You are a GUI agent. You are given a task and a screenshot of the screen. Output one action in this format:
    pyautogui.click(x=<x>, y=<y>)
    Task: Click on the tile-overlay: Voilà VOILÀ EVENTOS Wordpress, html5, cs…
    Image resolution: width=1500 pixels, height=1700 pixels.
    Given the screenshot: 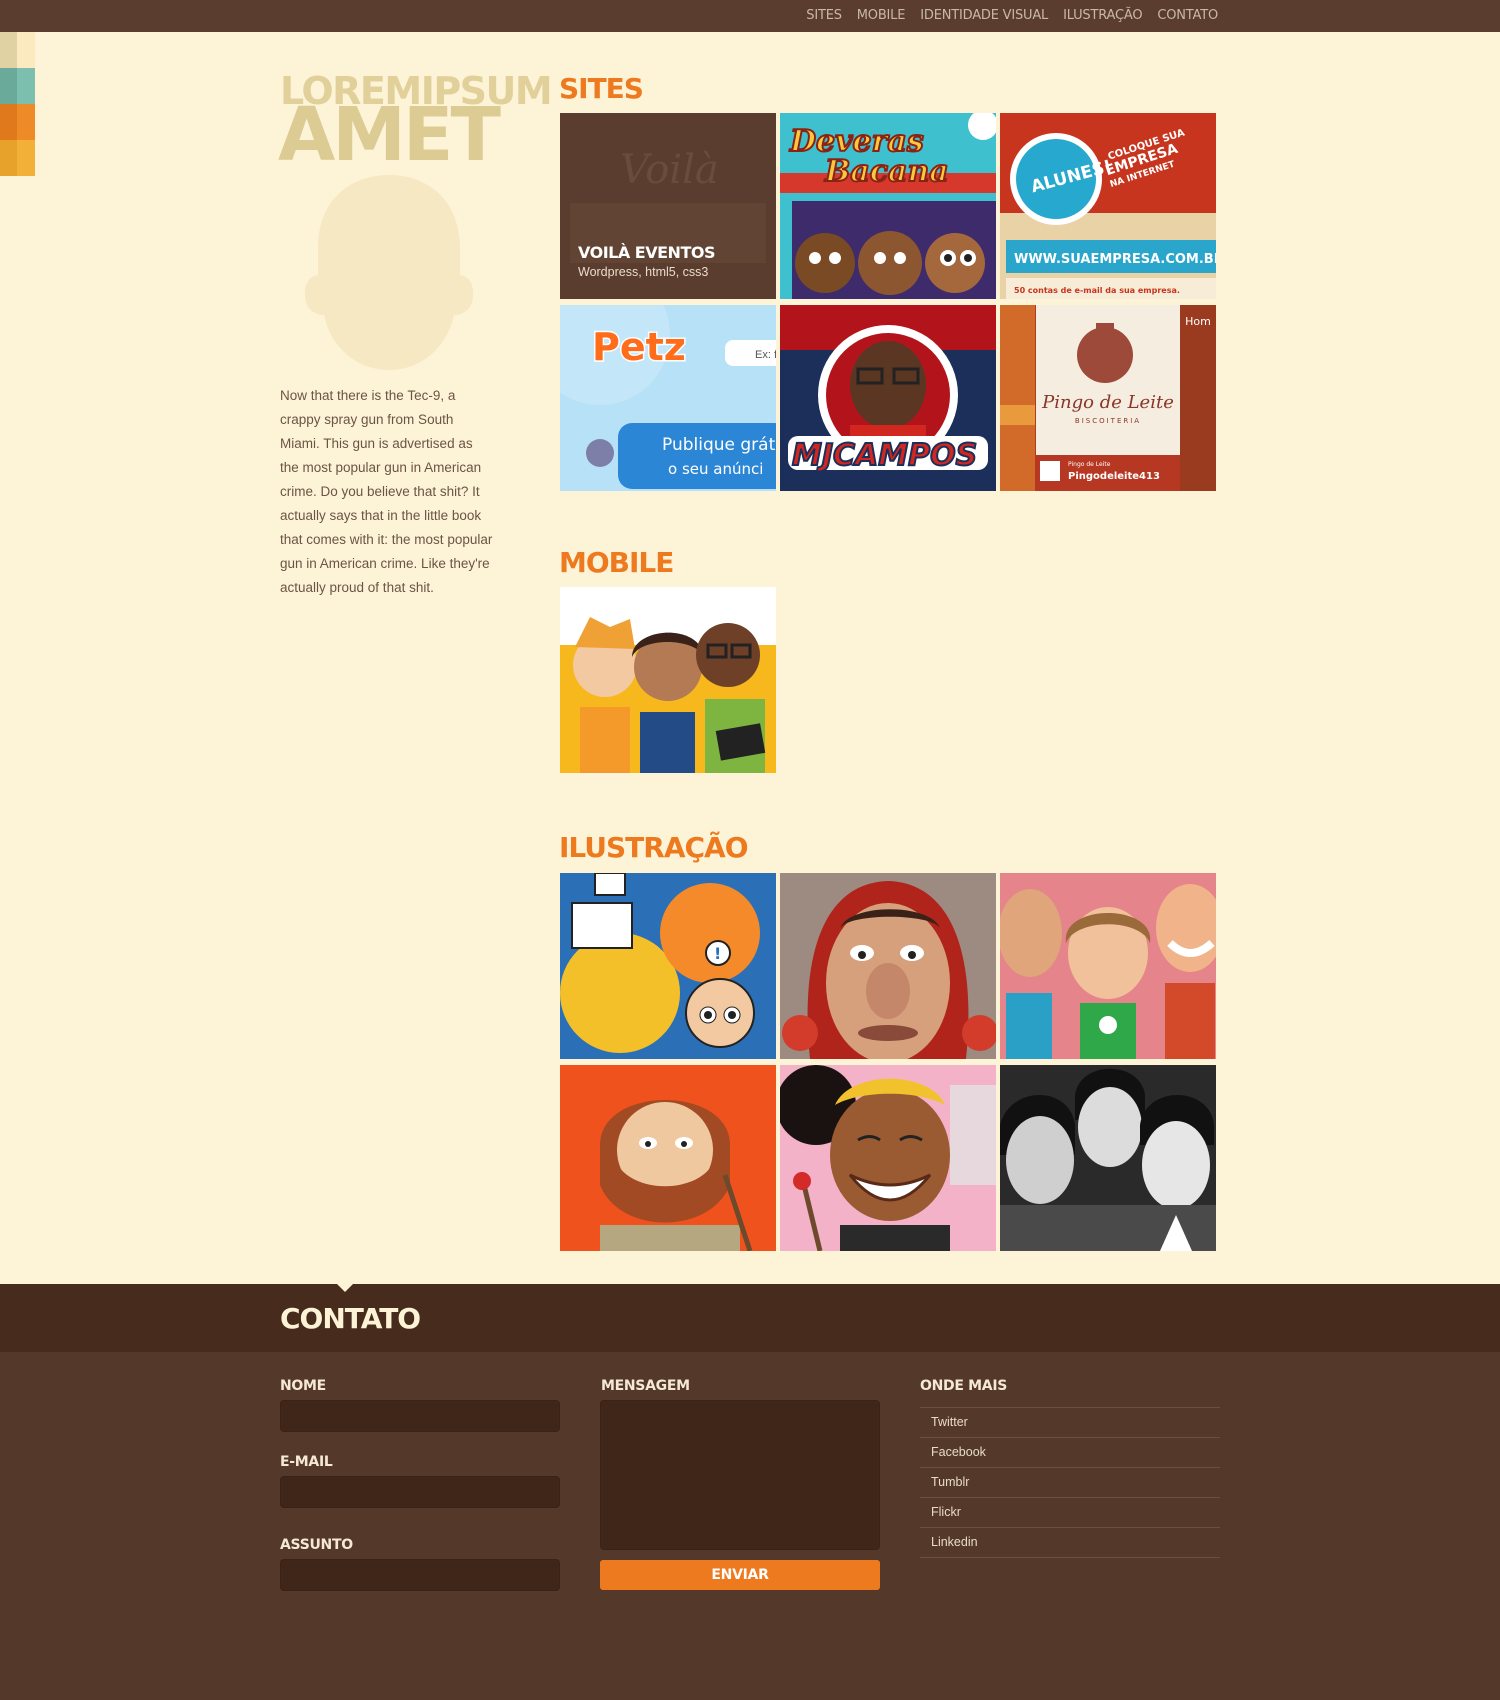 What is the action you would take?
    pyautogui.click(x=668, y=206)
    